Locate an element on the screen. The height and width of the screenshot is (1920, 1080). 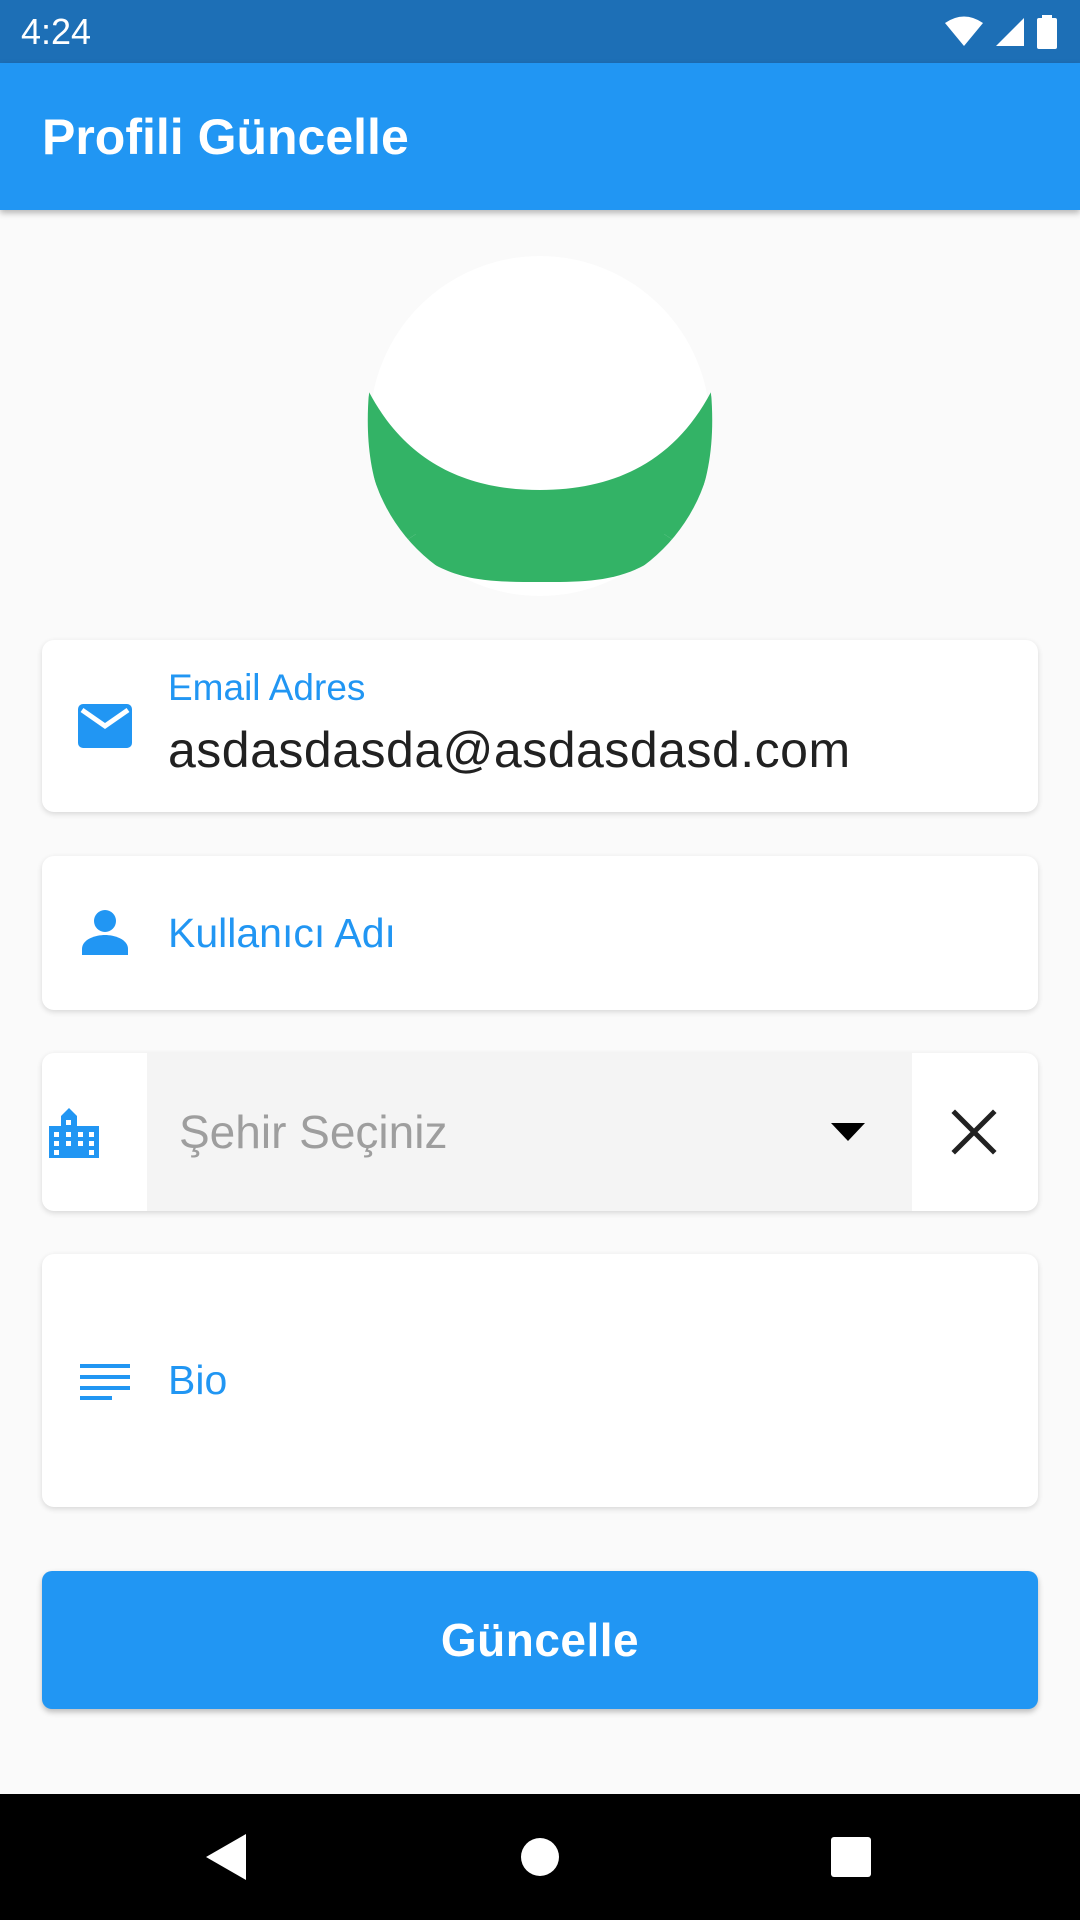
email-label: Email Adres is located at coordinates (267, 687).